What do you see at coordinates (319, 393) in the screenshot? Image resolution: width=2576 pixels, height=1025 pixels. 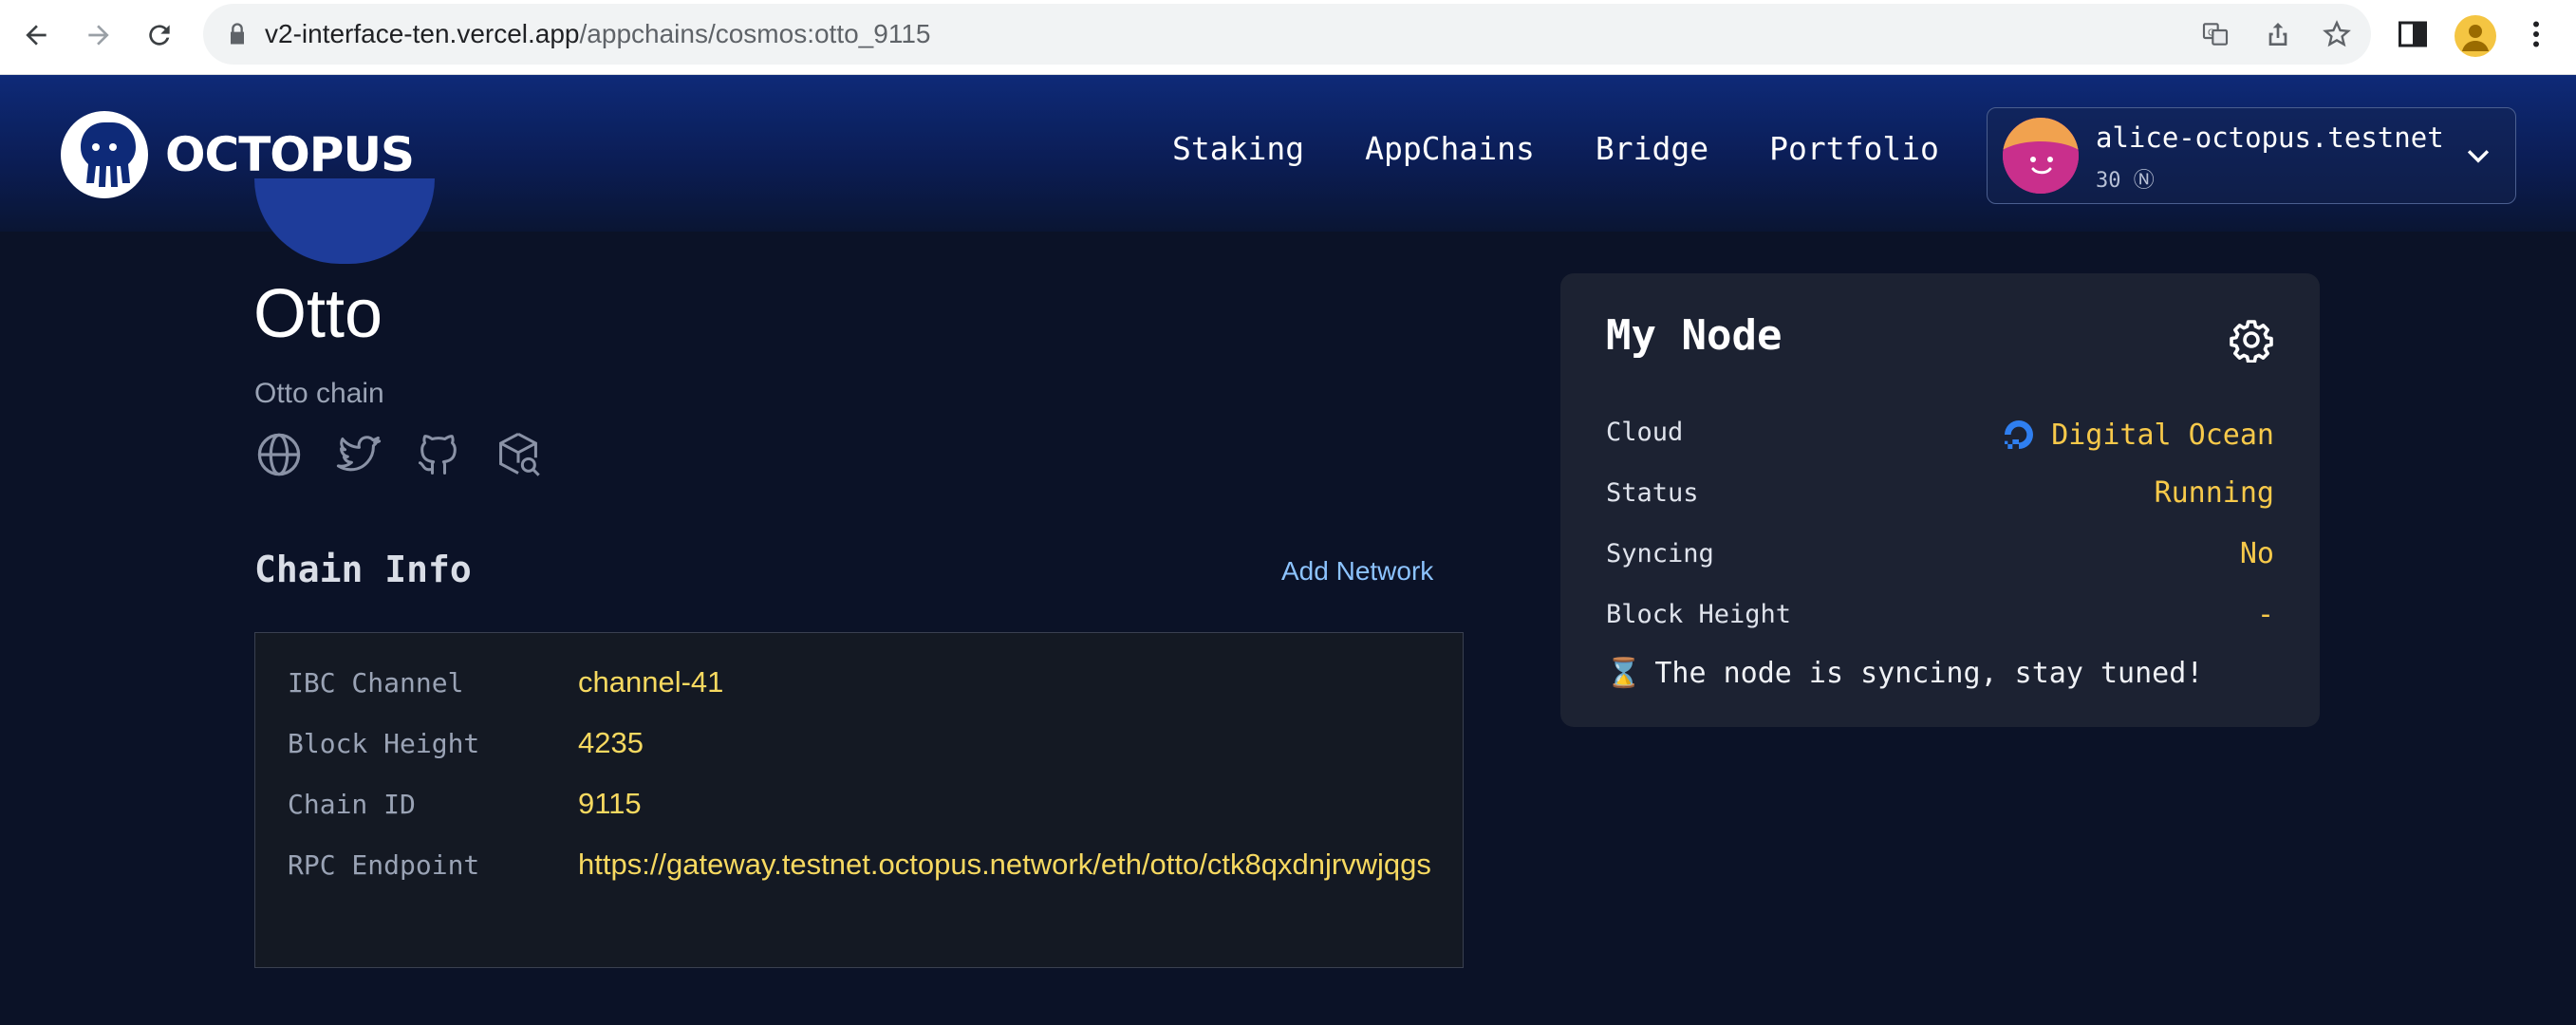 I see `page-subtitle: Otto chain` at bounding box center [319, 393].